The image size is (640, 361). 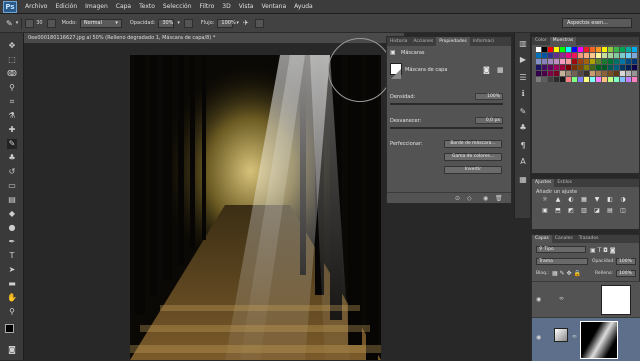 What do you see at coordinates (100, 23) in the screenshot?
I see `mode-select: Normal ▾` at bounding box center [100, 23].